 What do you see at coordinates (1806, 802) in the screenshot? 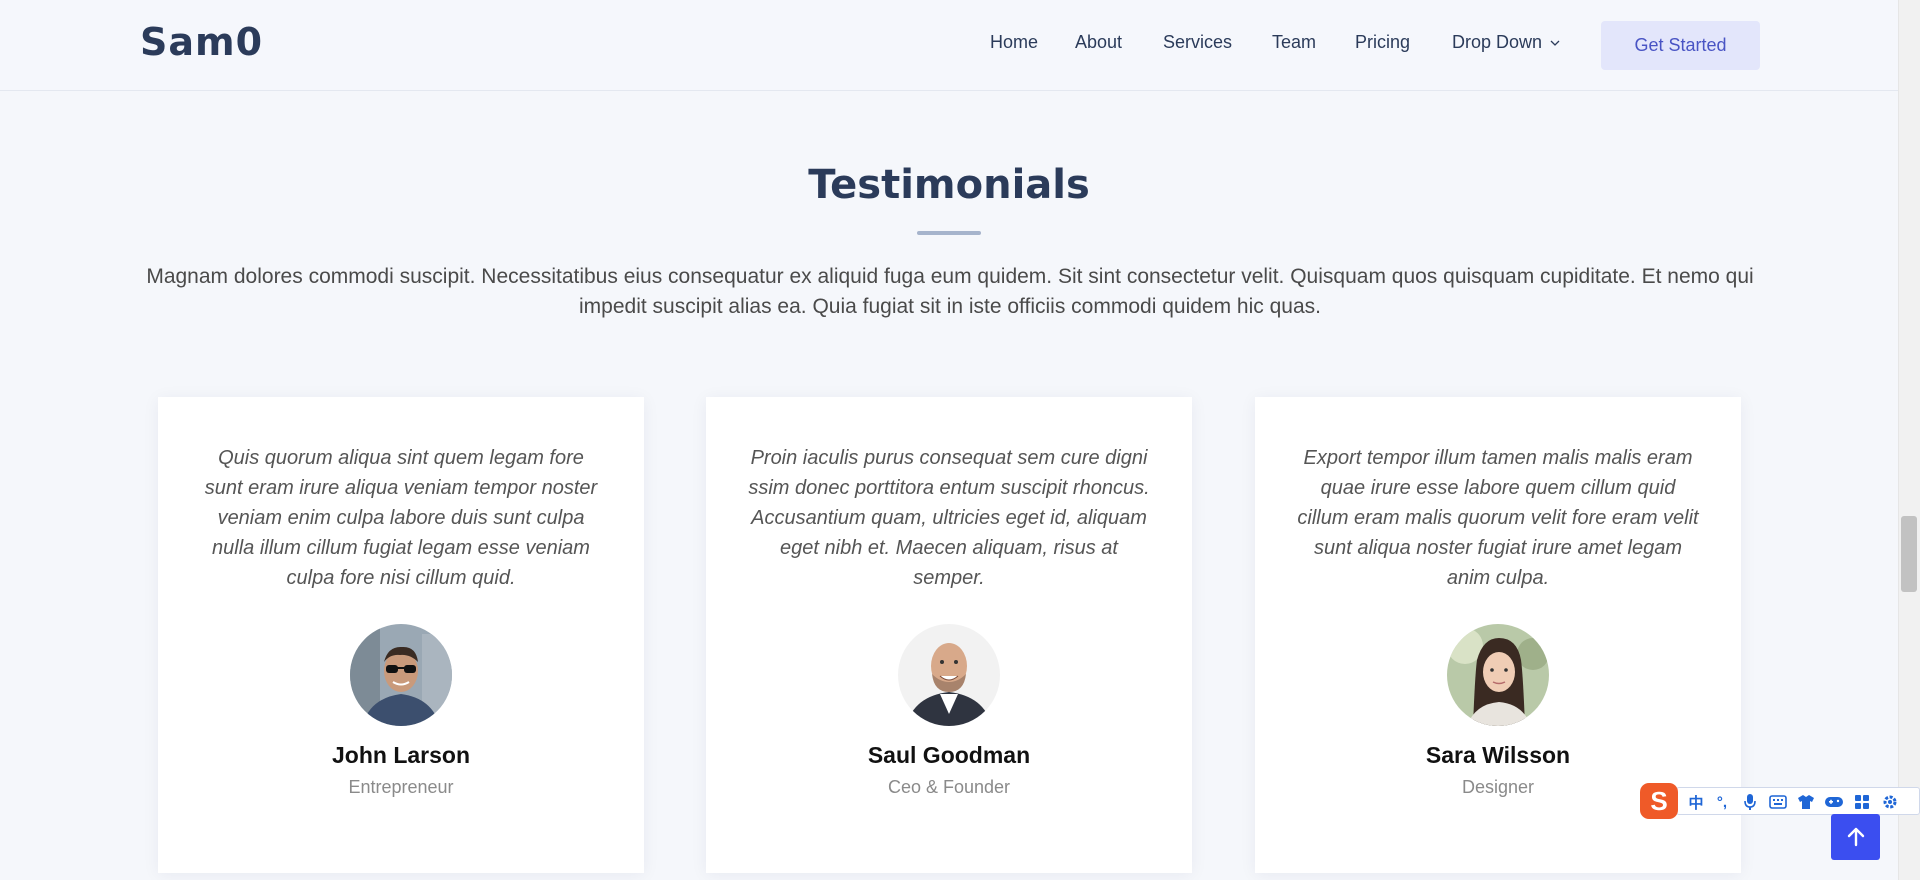
I see `skin-icon` at bounding box center [1806, 802].